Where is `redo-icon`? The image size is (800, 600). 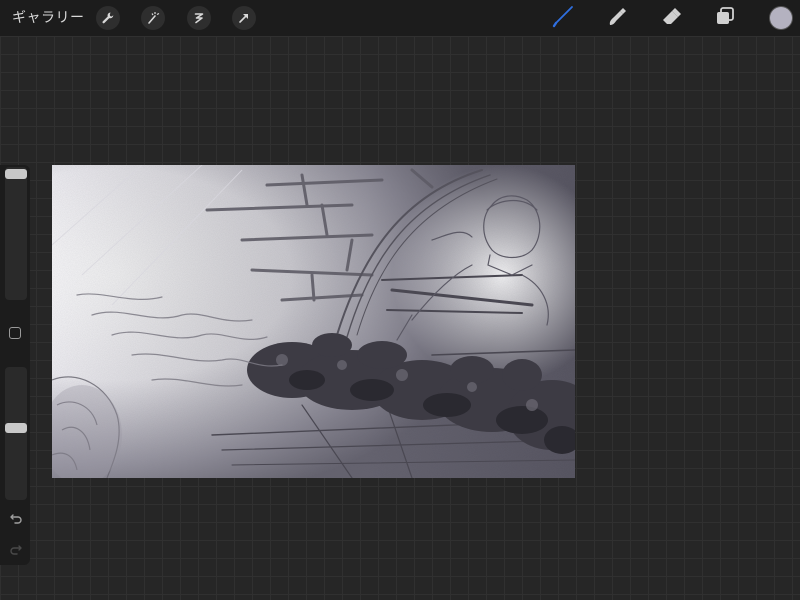
redo-icon is located at coordinates (16, 550).